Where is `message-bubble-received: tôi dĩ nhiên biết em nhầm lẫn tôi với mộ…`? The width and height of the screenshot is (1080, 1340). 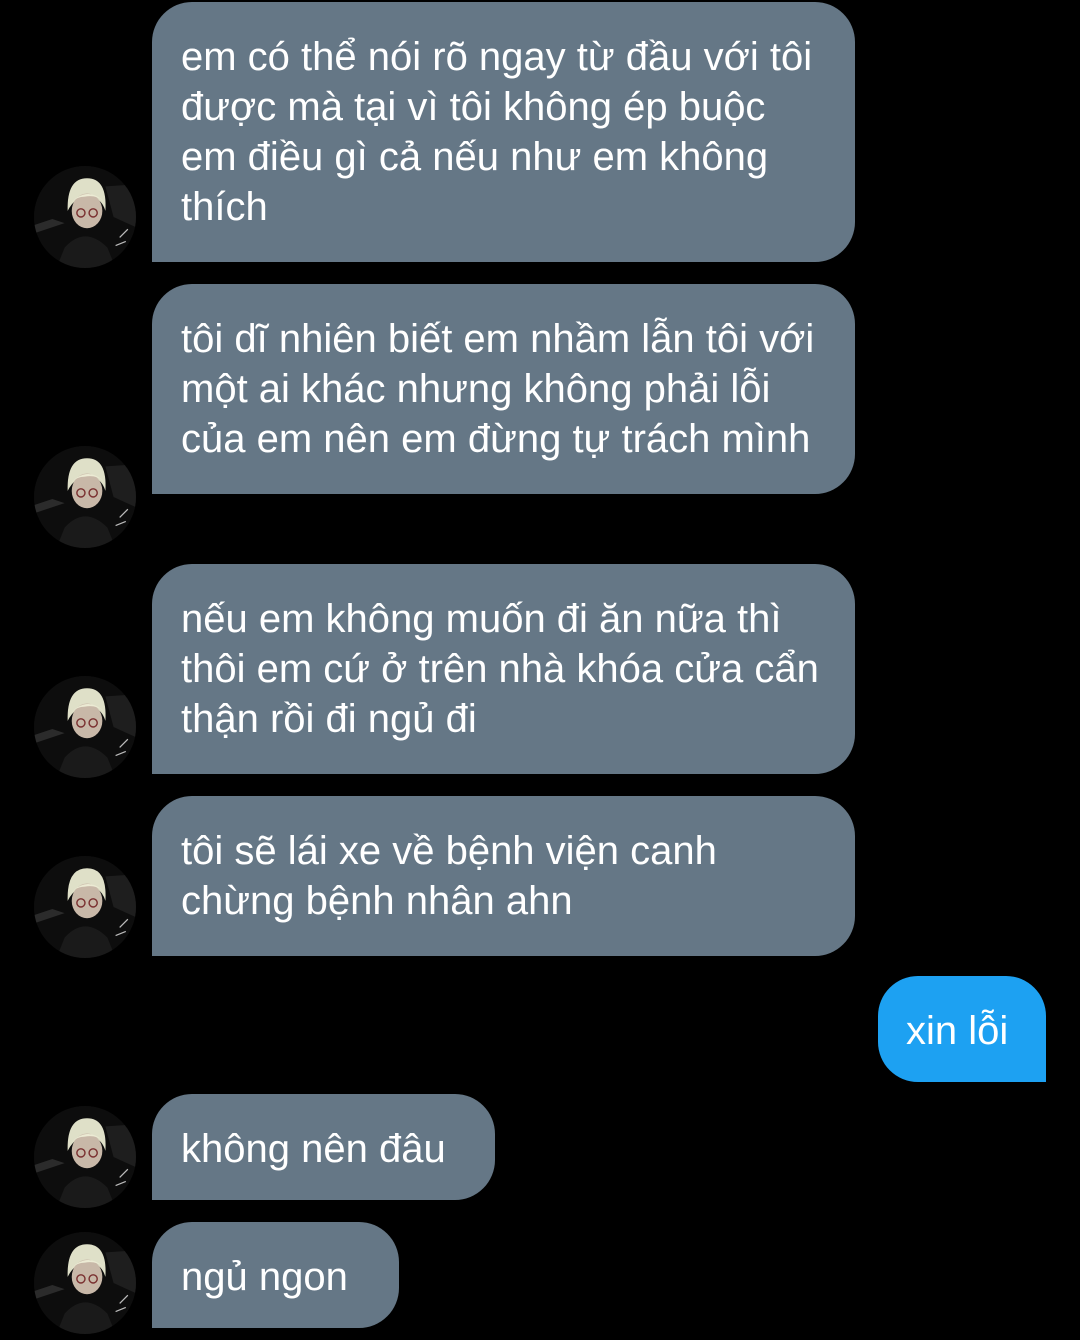
message-bubble-received: tôi dĩ nhiên biết em nhầm lẫn tôi với mộ… is located at coordinates (503, 389).